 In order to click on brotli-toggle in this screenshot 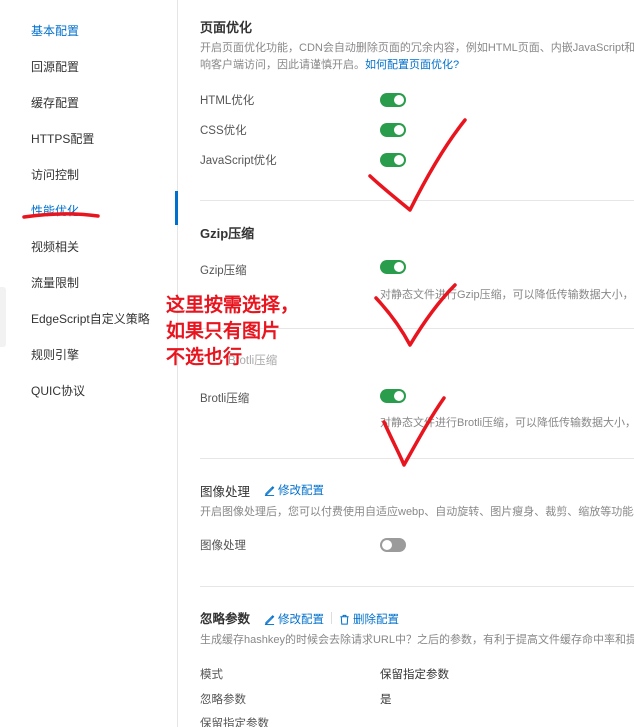, I will do `click(393, 396)`.